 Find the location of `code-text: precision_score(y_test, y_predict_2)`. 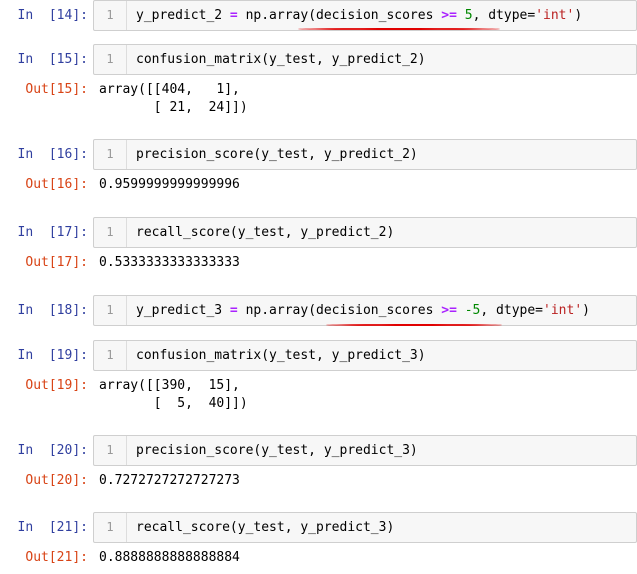

code-text: precision_score(y_test, y_predict_2) is located at coordinates (277, 154).